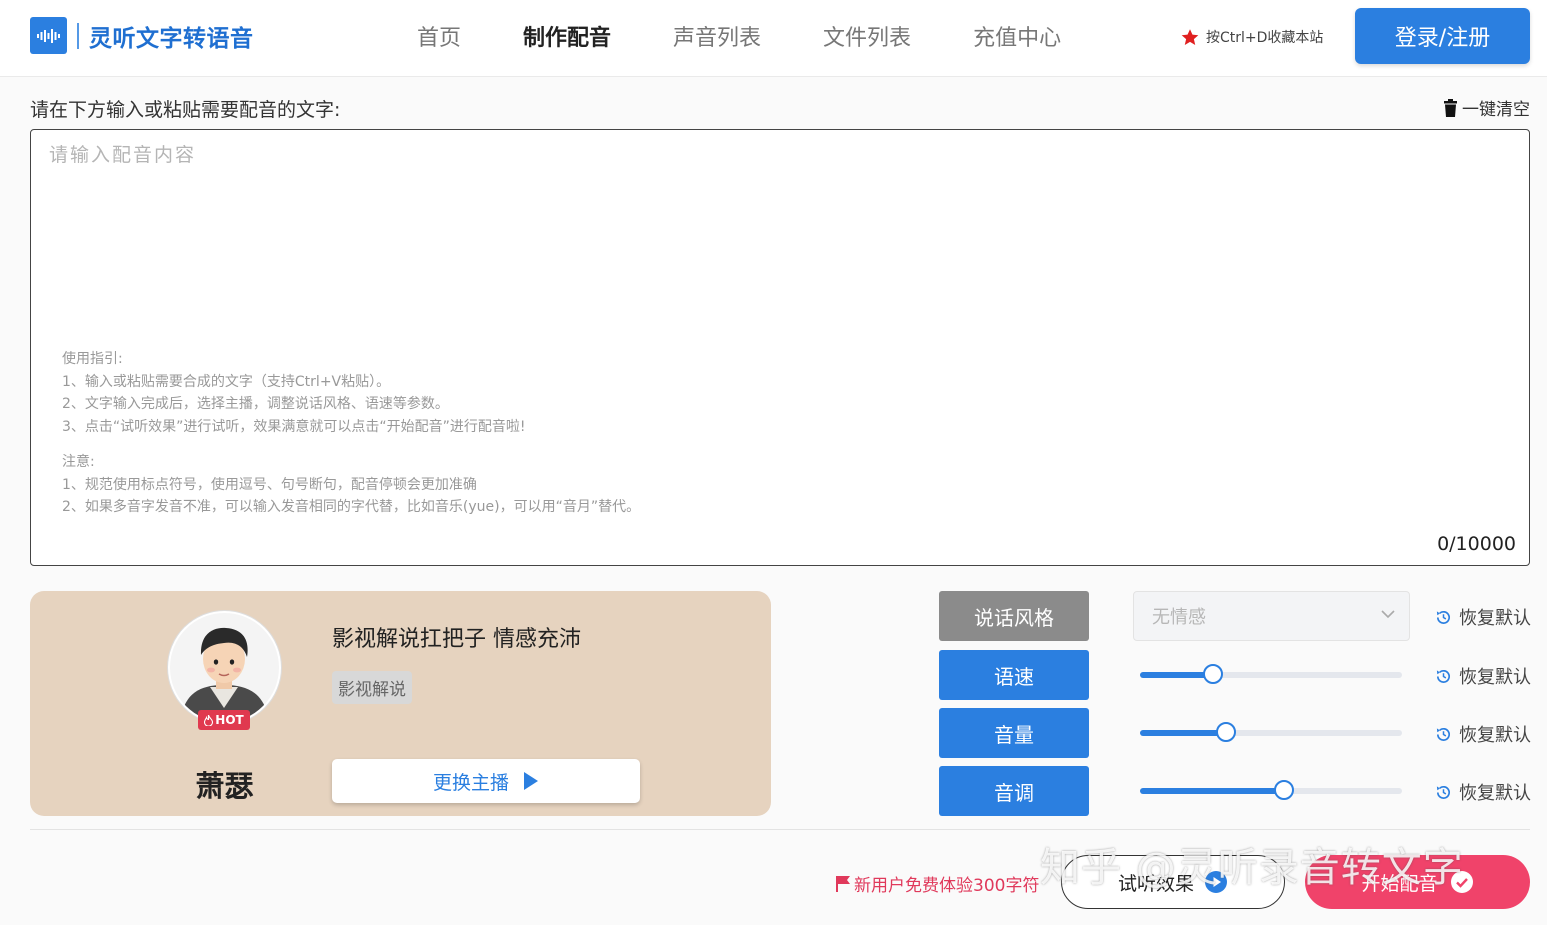  Describe the element at coordinates (439, 36) in the screenshot. I see `nav-home: 首页` at that location.